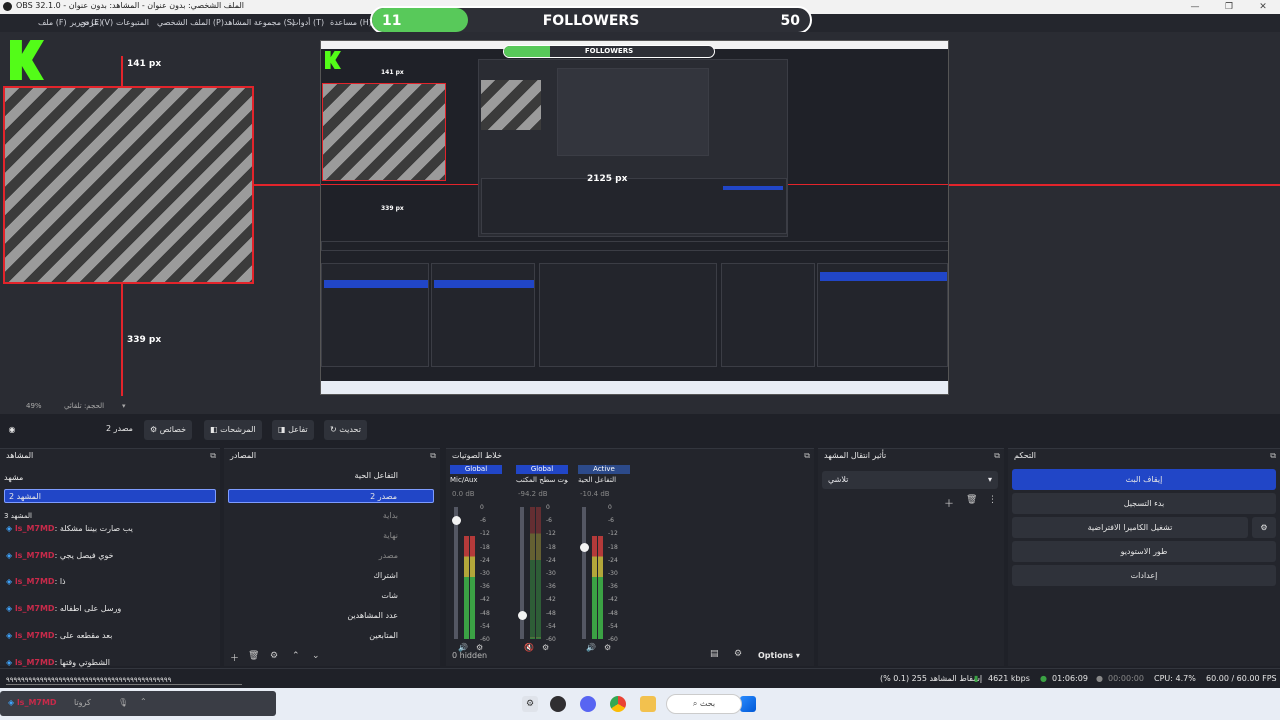 Image resolution: width=1280 pixels, height=720 pixels. I want to click on virtual-camera-settings-icon: ⚙, so click(1264, 527).